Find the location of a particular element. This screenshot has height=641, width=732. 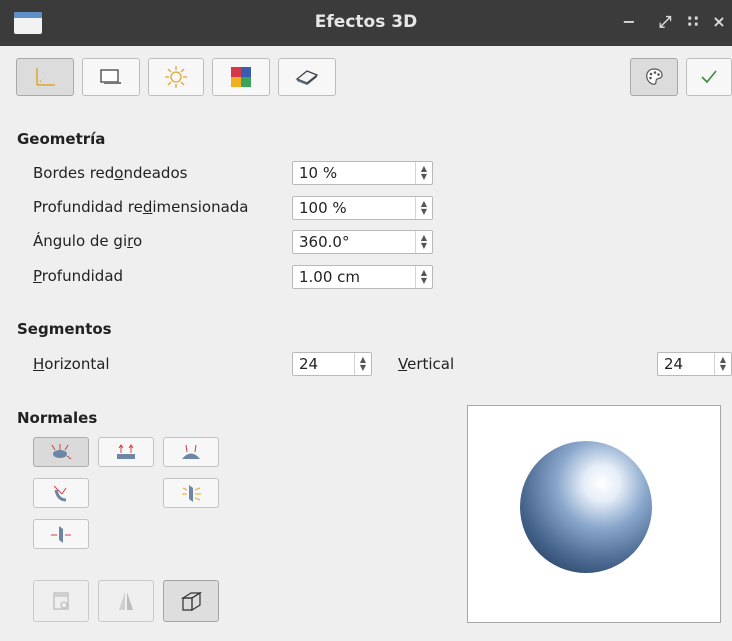

horizontal-segments-spinbox: 24 ▲ ▼ is located at coordinates (332, 364).